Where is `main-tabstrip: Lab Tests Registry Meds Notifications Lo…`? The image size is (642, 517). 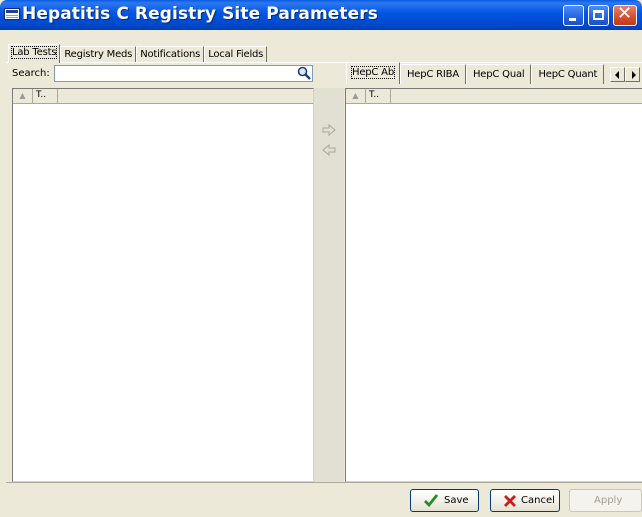 main-tabstrip: Lab Tests Registry Meds Notifications Lo… is located at coordinates (138, 53).